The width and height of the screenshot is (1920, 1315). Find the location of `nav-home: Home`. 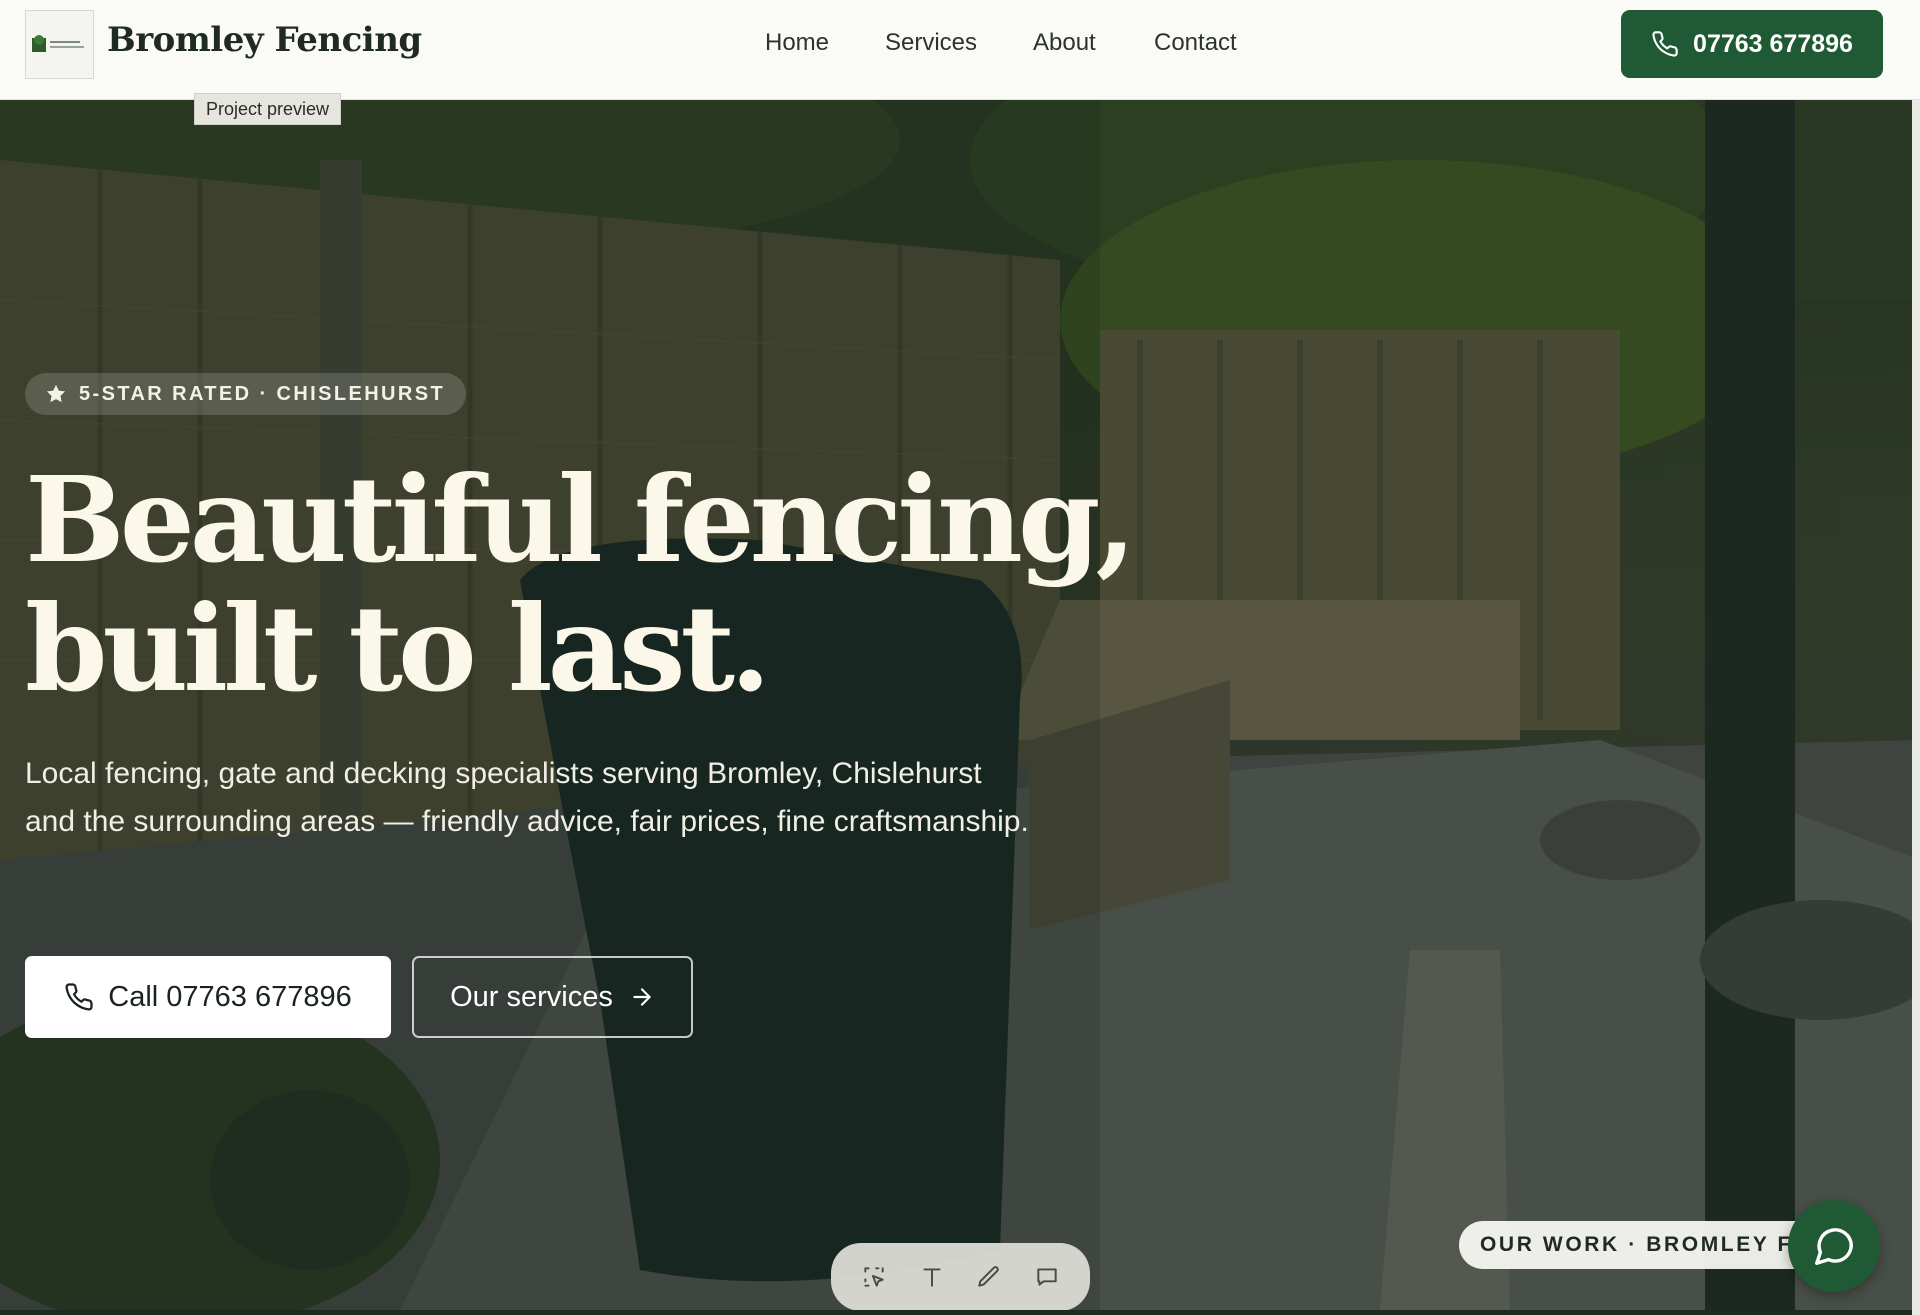

nav-home: Home is located at coordinates (797, 43).